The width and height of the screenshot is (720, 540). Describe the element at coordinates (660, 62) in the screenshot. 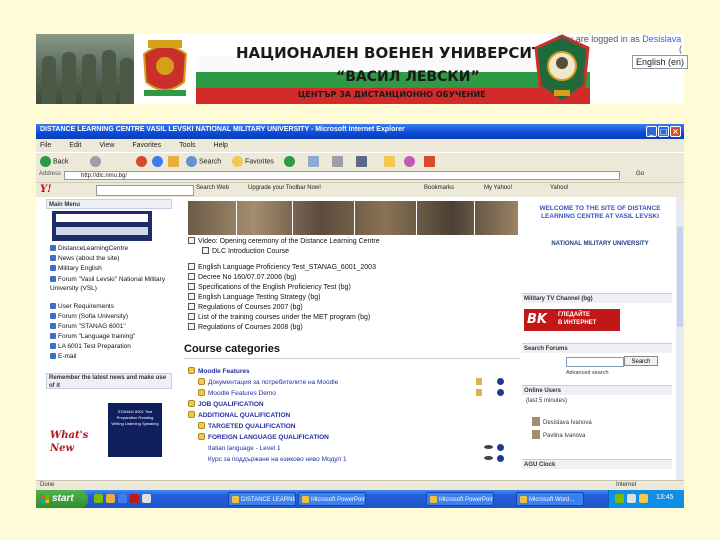

I see `language-select: English (en)` at that location.